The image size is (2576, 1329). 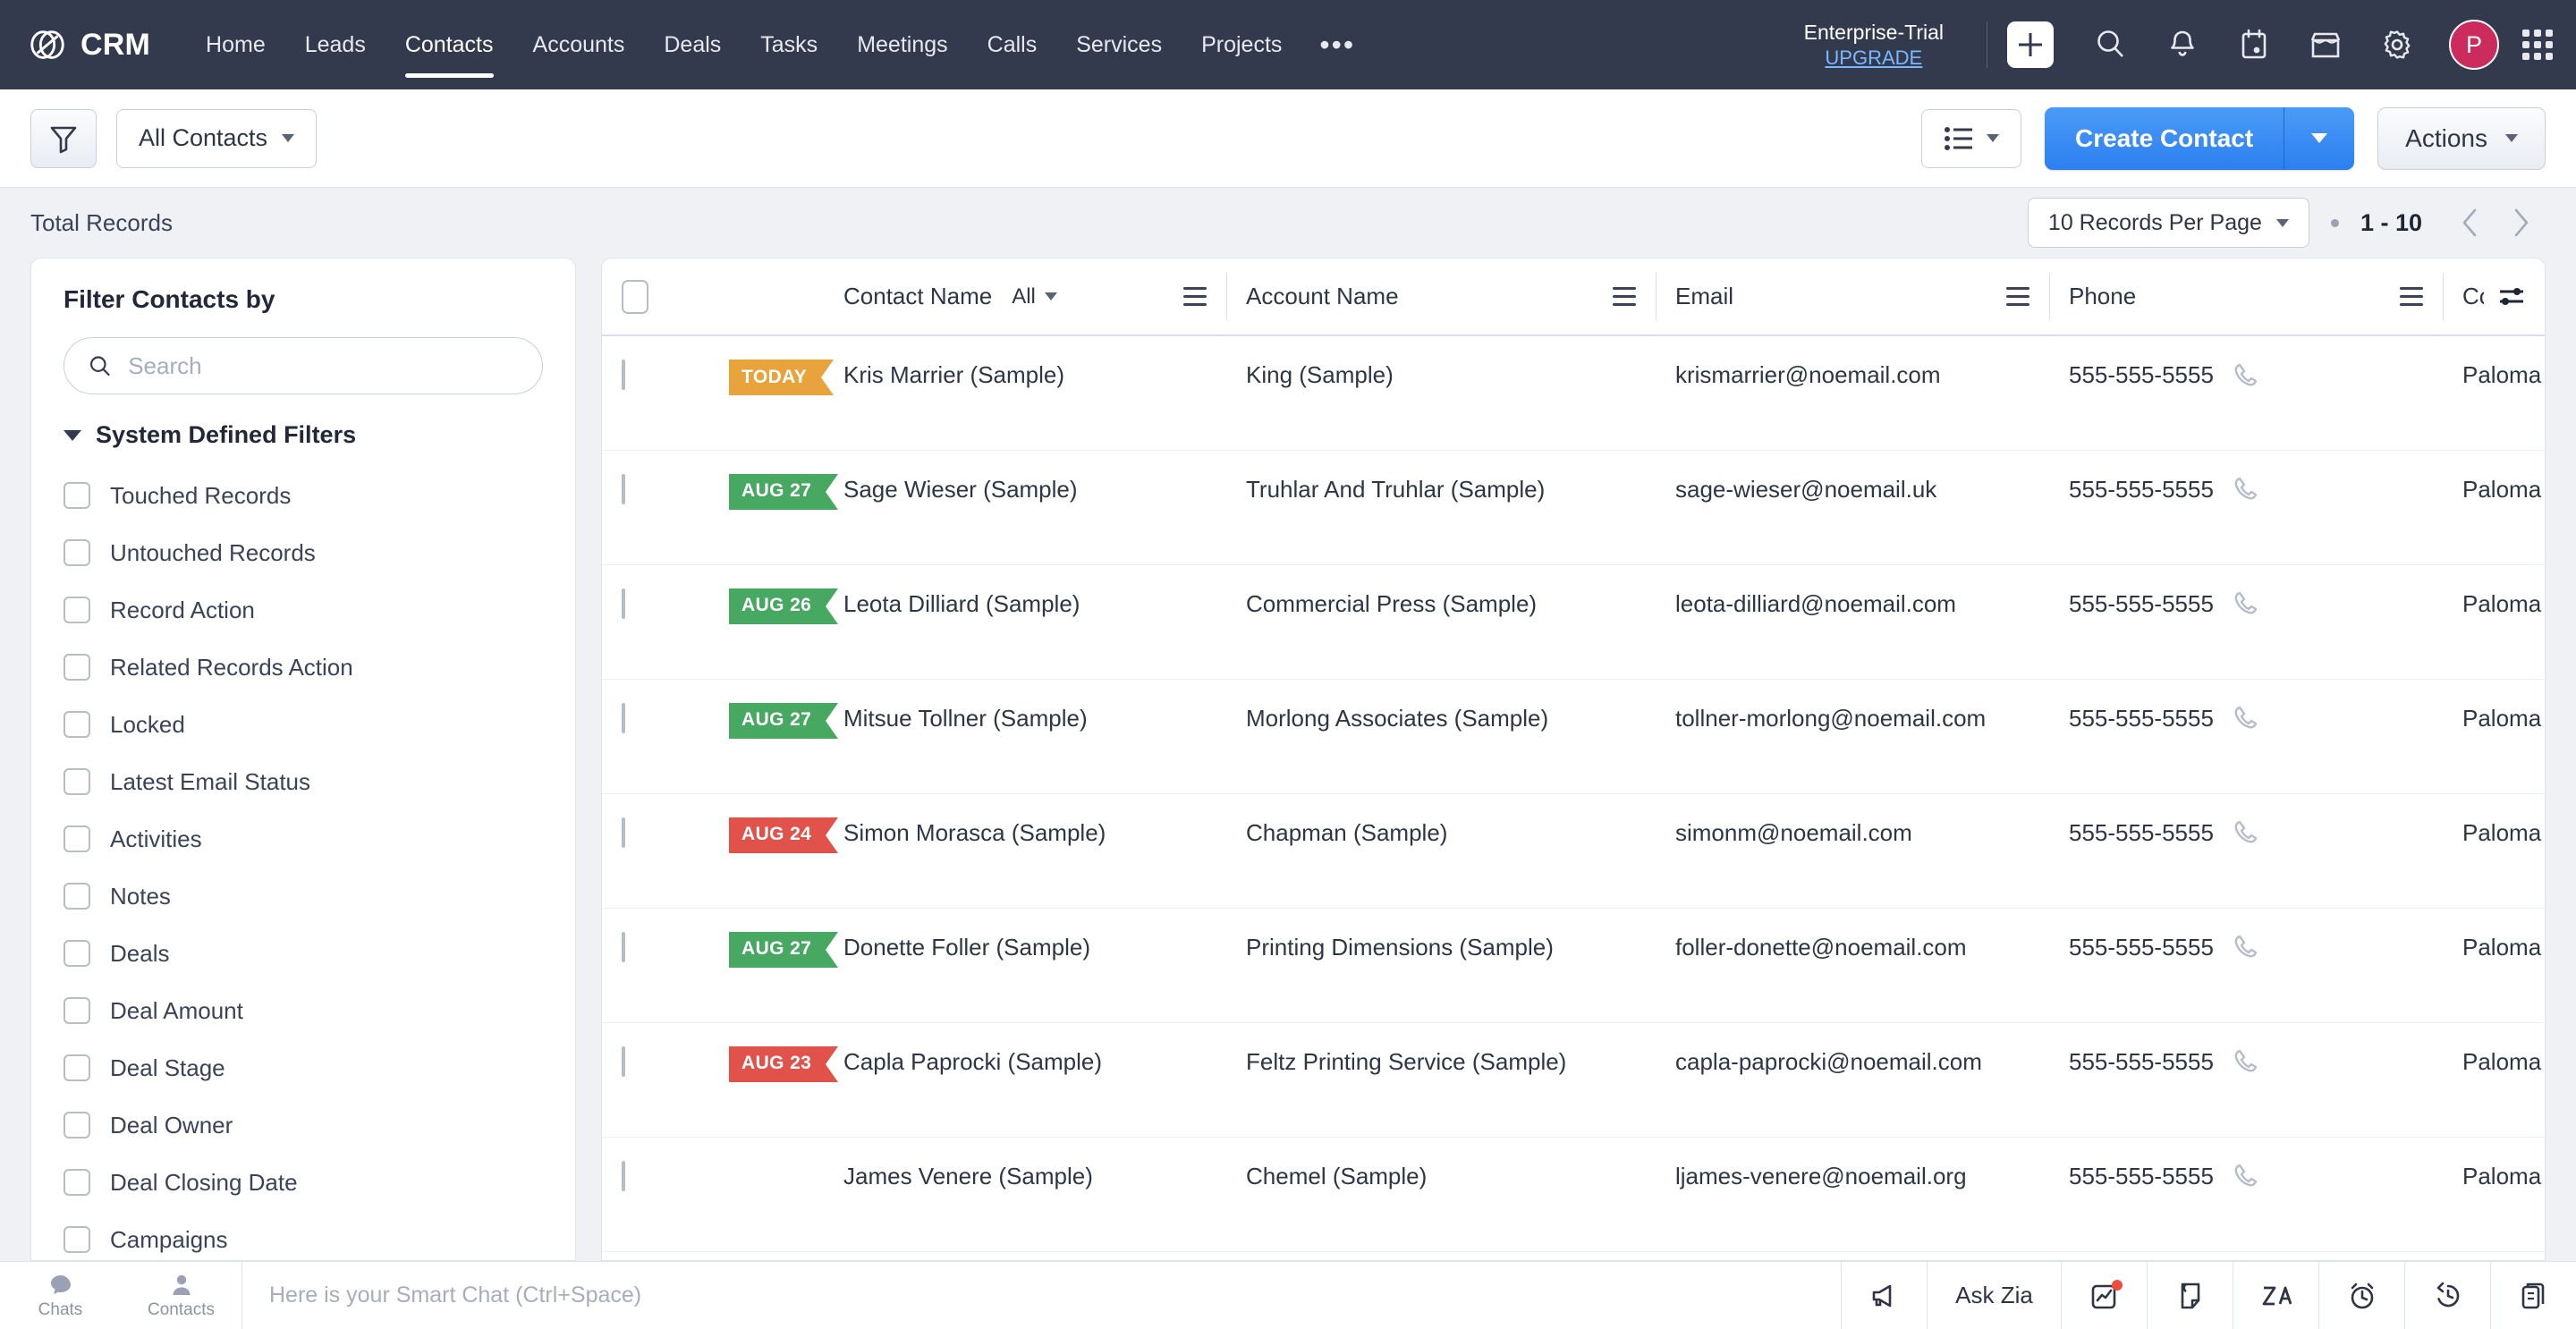 What do you see at coordinates (303, 1235) in the screenshot?
I see `filter-item-campaigns: Campaigns` at bounding box center [303, 1235].